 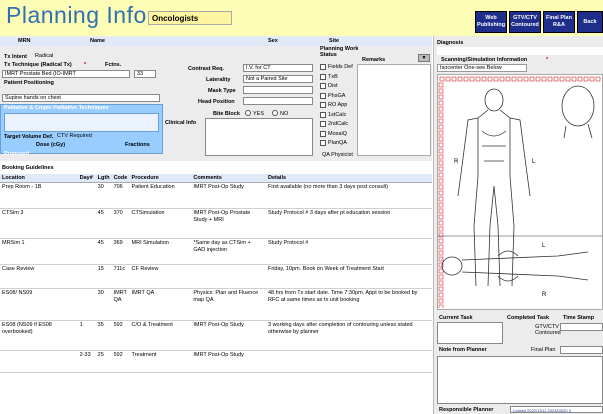 I want to click on mask-type-field, so click(x=278, y=90).